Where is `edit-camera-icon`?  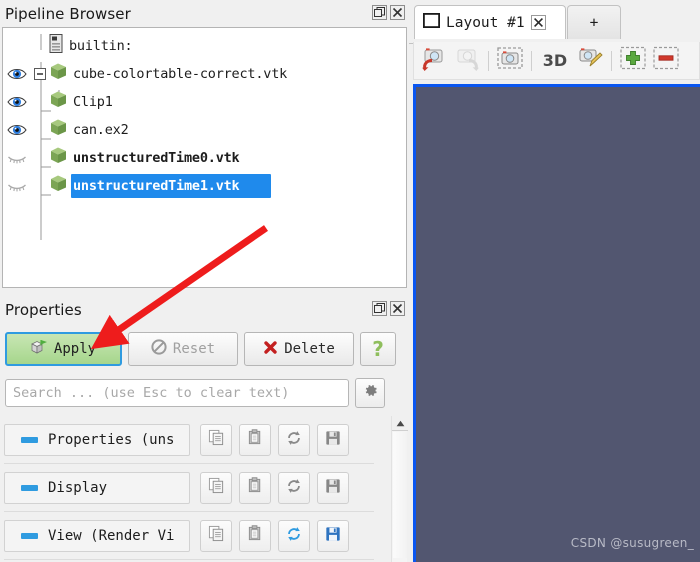
edit-camera-icon is located at coordinates (590, 60).